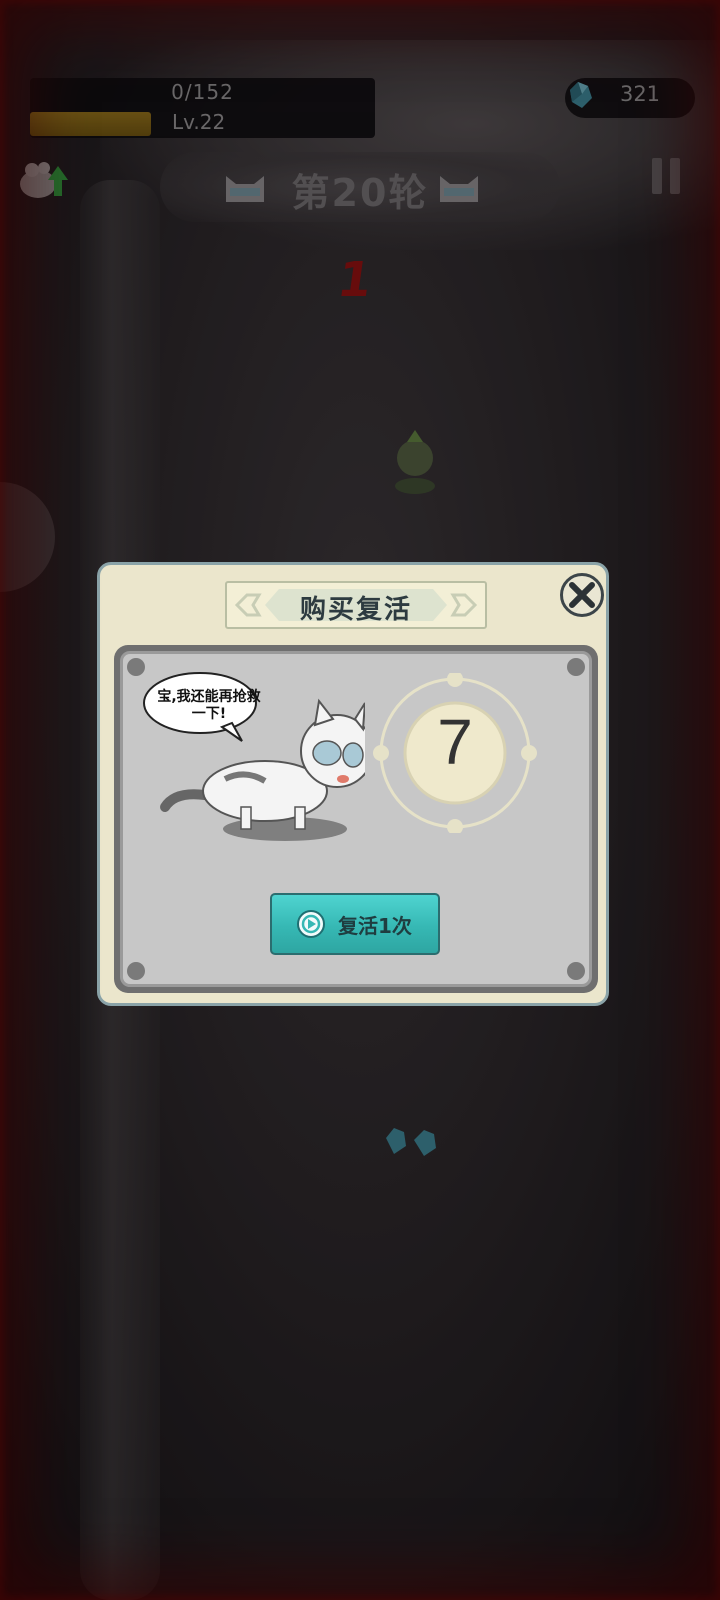  Describe the element at coordinates (464, 605) in the screenshot. I see `ornament-icon` at that location.